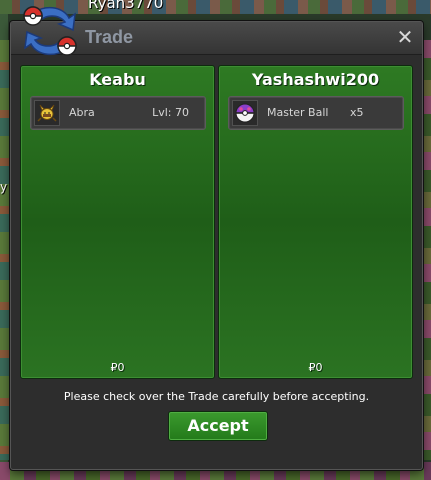 The width and height of the screenshot is (431, 480). I want to click on item-name: Master Ball, so click(298, 112).